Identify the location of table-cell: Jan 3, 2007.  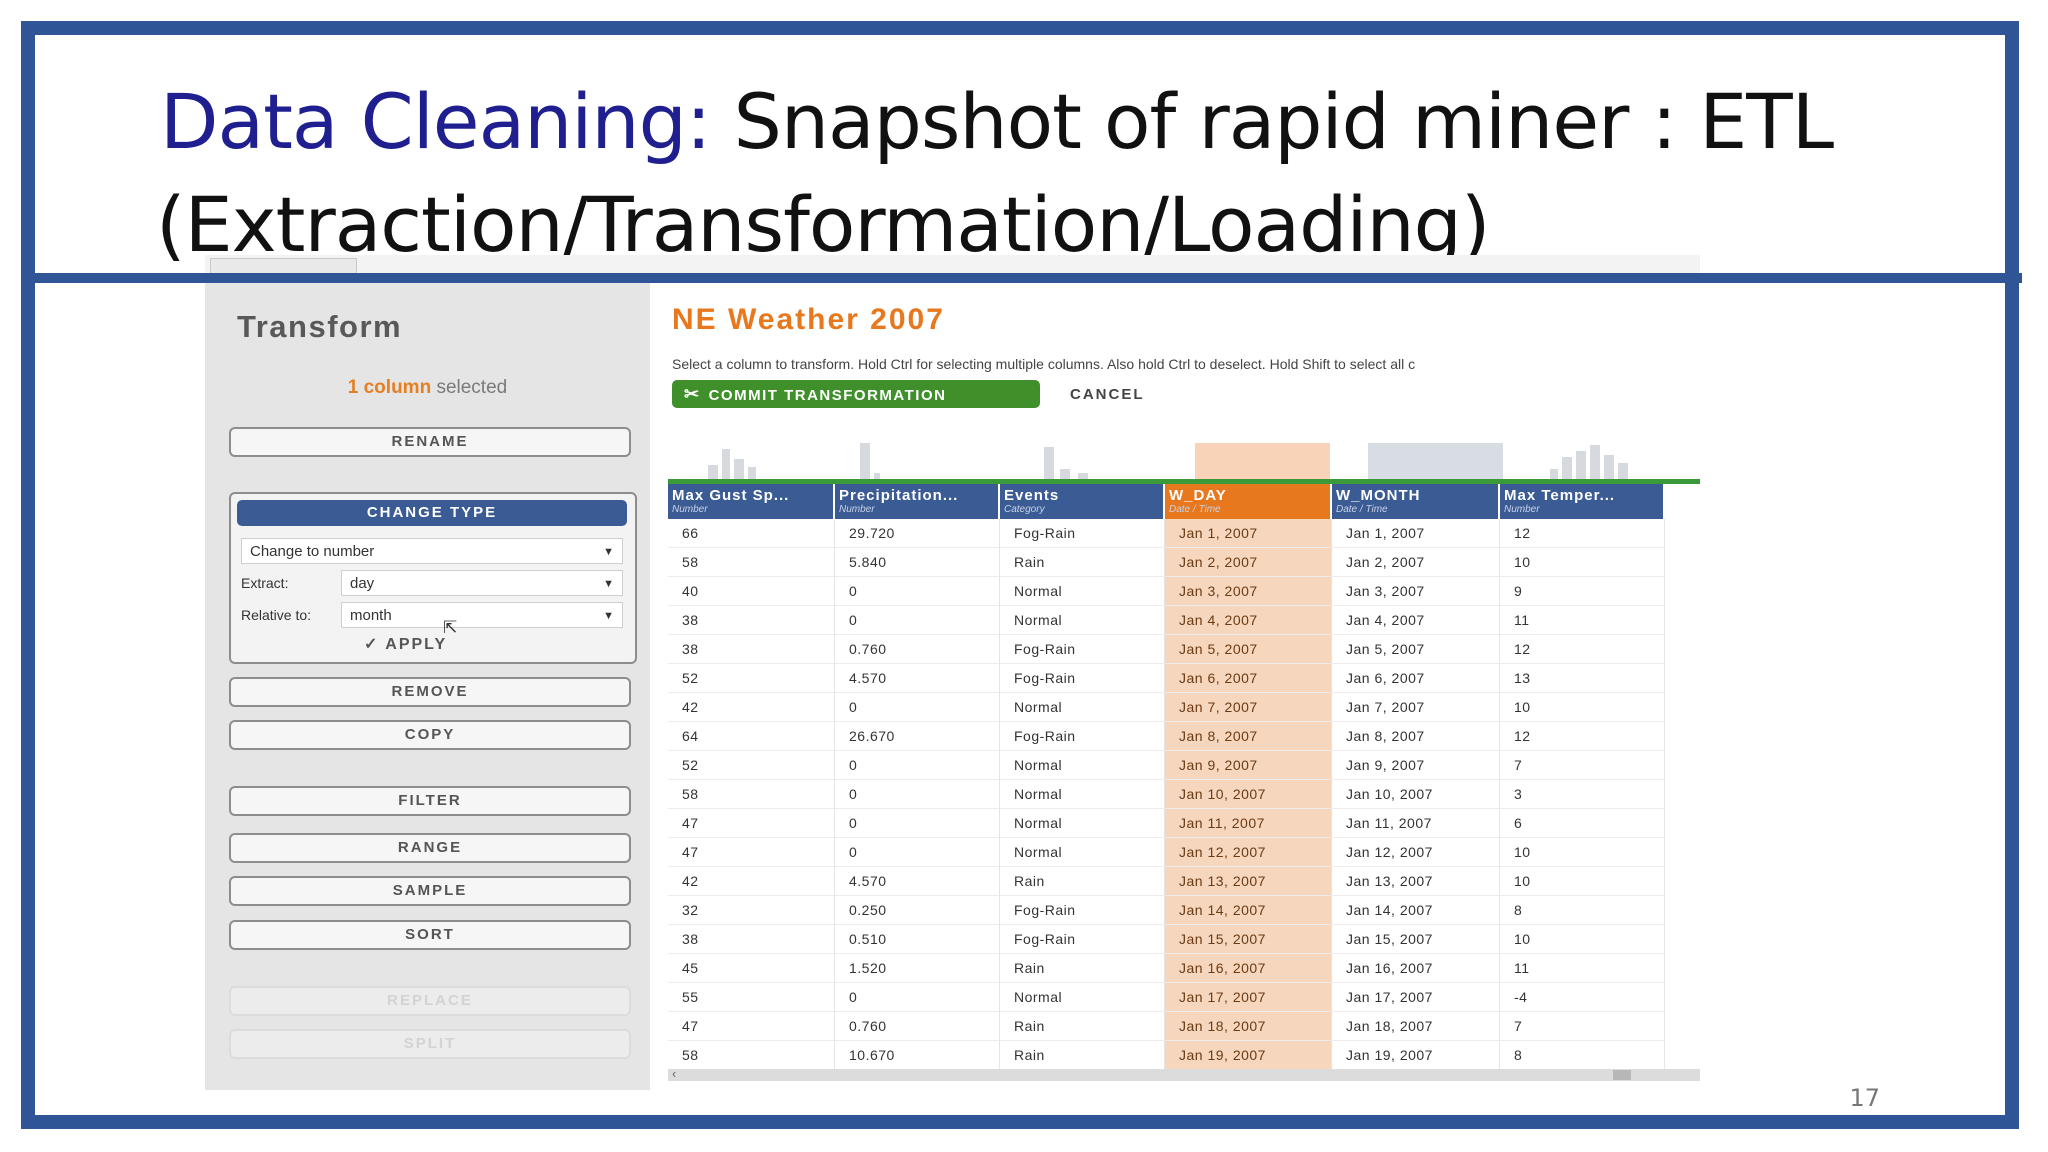
(1248, 591).